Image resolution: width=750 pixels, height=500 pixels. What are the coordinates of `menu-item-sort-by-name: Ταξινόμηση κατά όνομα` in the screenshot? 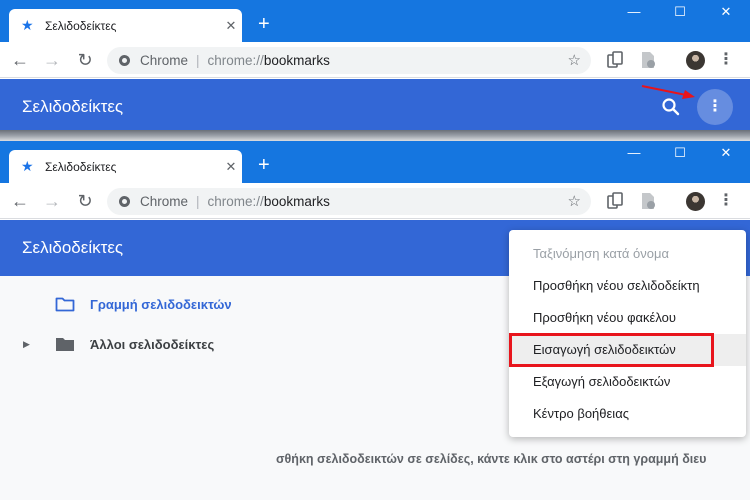 It's located at (627, 254).